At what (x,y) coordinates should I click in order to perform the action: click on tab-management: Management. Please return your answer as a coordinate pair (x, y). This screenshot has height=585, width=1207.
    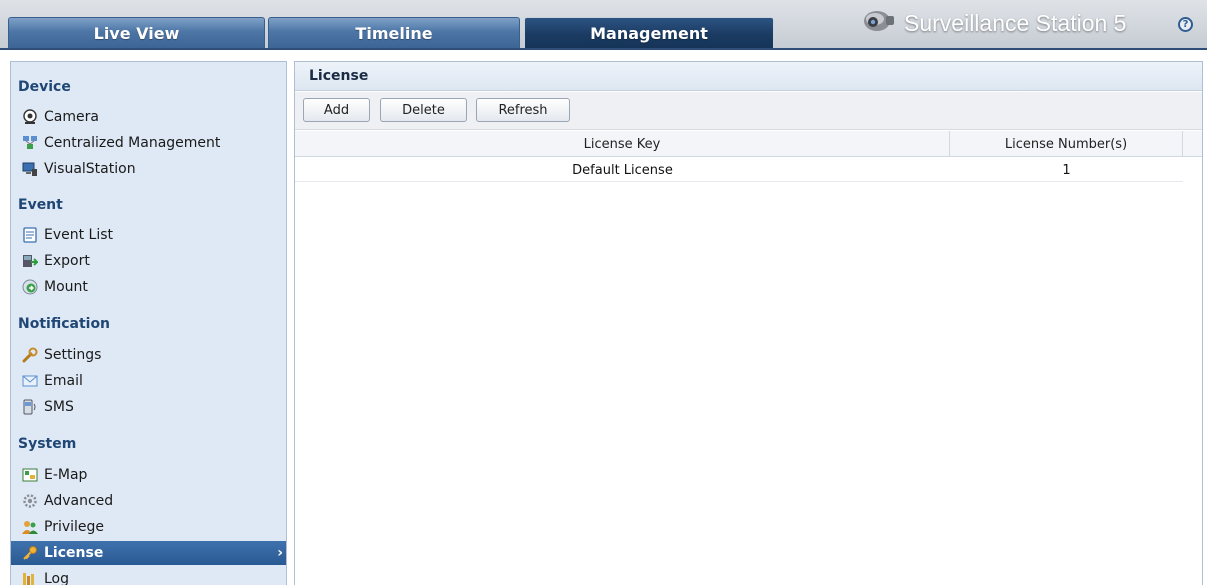
    Looking at the image, I should click on (649, 32).